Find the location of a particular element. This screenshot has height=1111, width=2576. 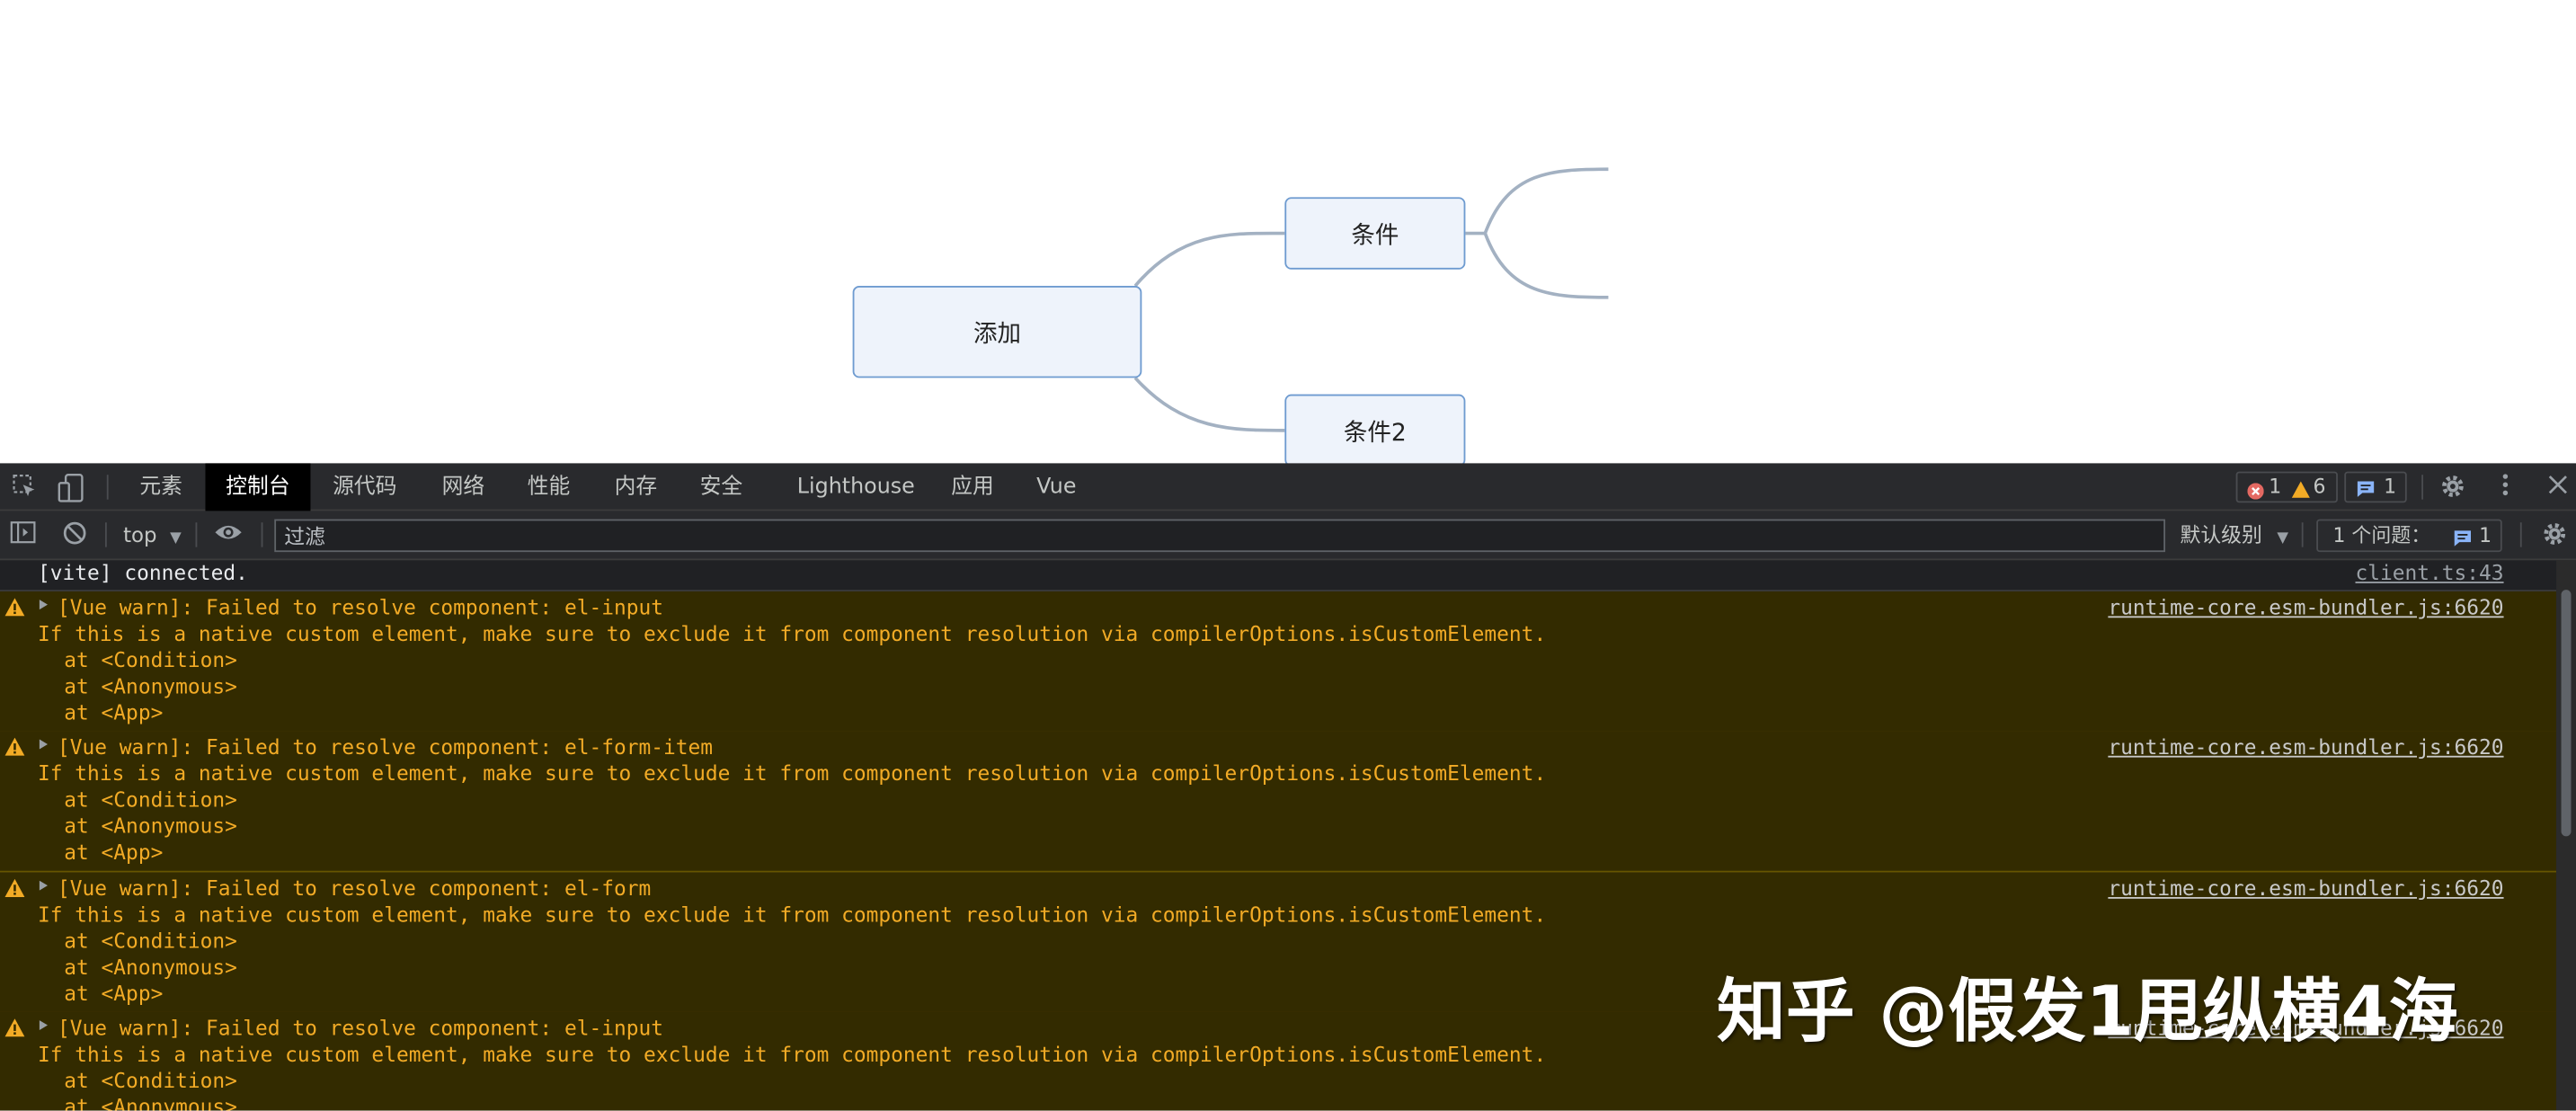

tab-security: 安全 is located at coordinates (721, 487).